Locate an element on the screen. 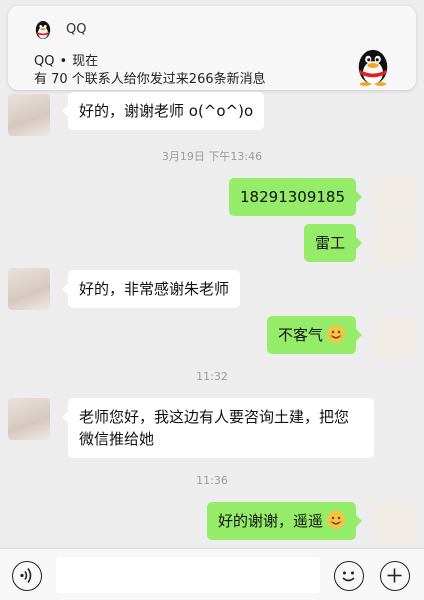 The image size is (424, 600). voice-icon is located at coordinates (26, 575).